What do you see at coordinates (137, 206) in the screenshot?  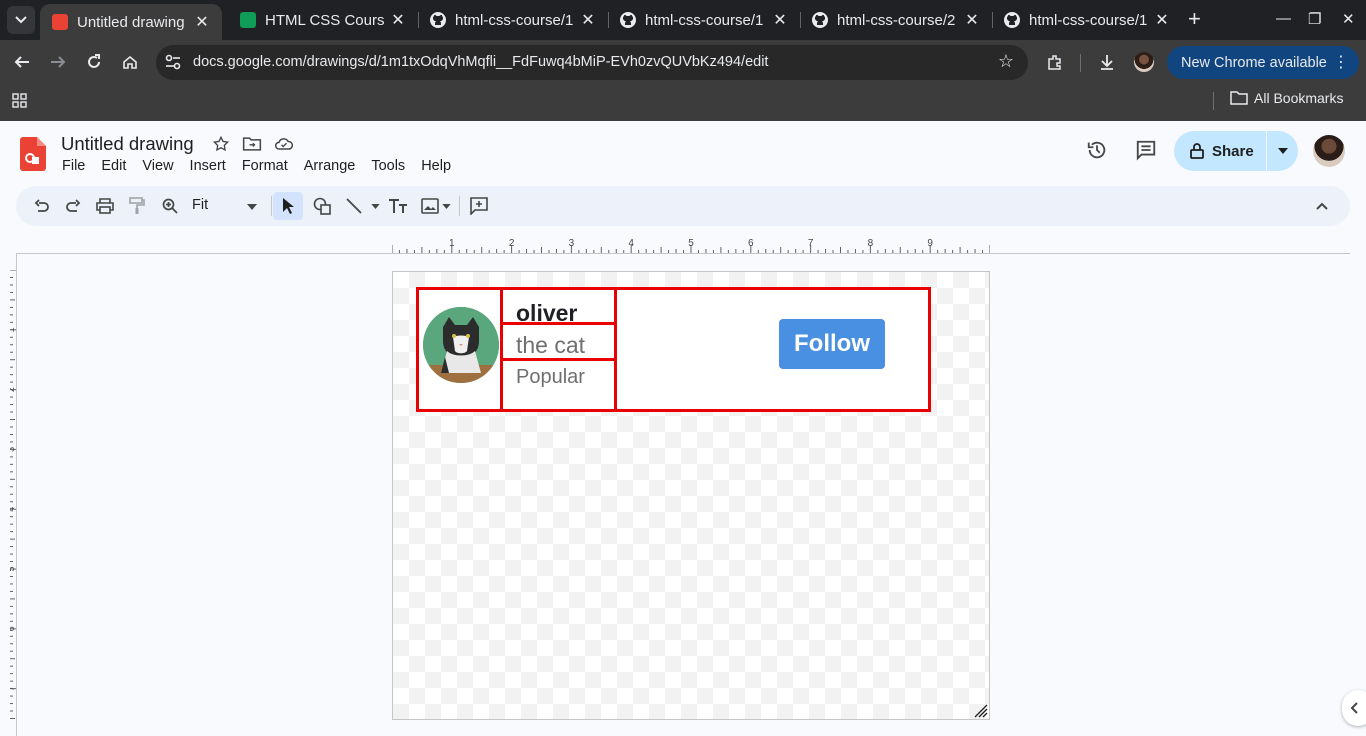 I see `paint-format-icon` at bounding box center [137, 206].